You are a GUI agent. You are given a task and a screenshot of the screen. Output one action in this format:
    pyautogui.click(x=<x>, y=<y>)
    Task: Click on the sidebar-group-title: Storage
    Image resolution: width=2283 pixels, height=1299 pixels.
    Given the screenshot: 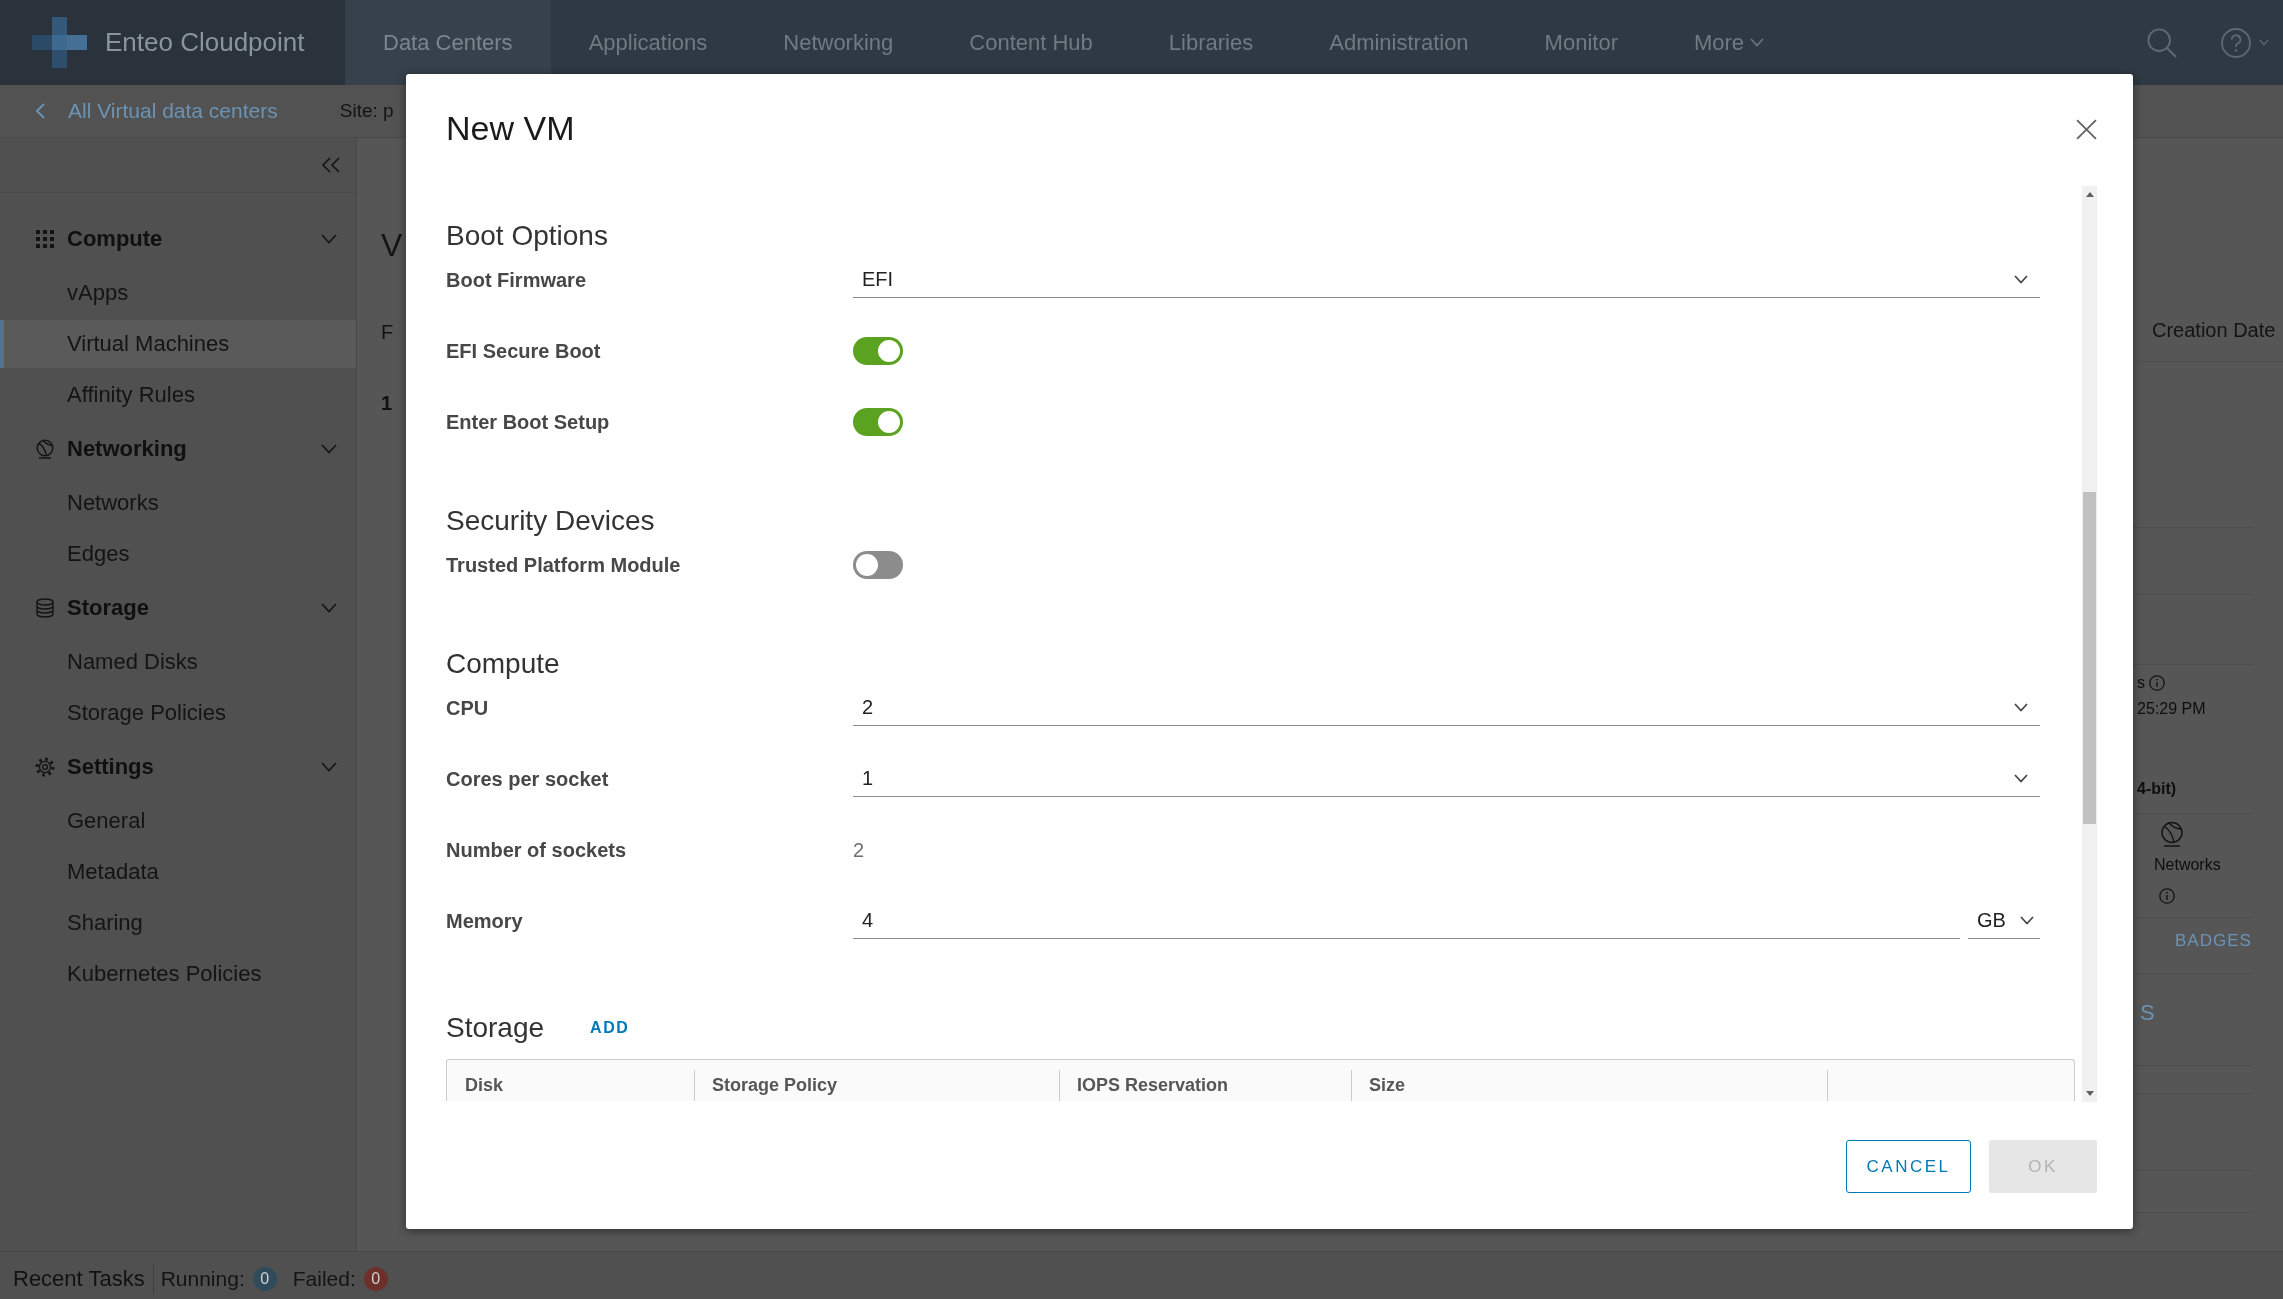 What is the action you would take?
    pyautogui.click(x=108, y=608)
    